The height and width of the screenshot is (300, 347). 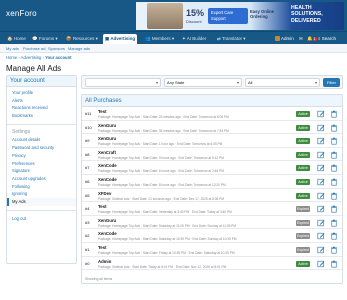 What do you see at coordinates (41, 156) in the screenshot?
I see `sidebar-item-privacy: Privacy` at bounding box center [41, 156].